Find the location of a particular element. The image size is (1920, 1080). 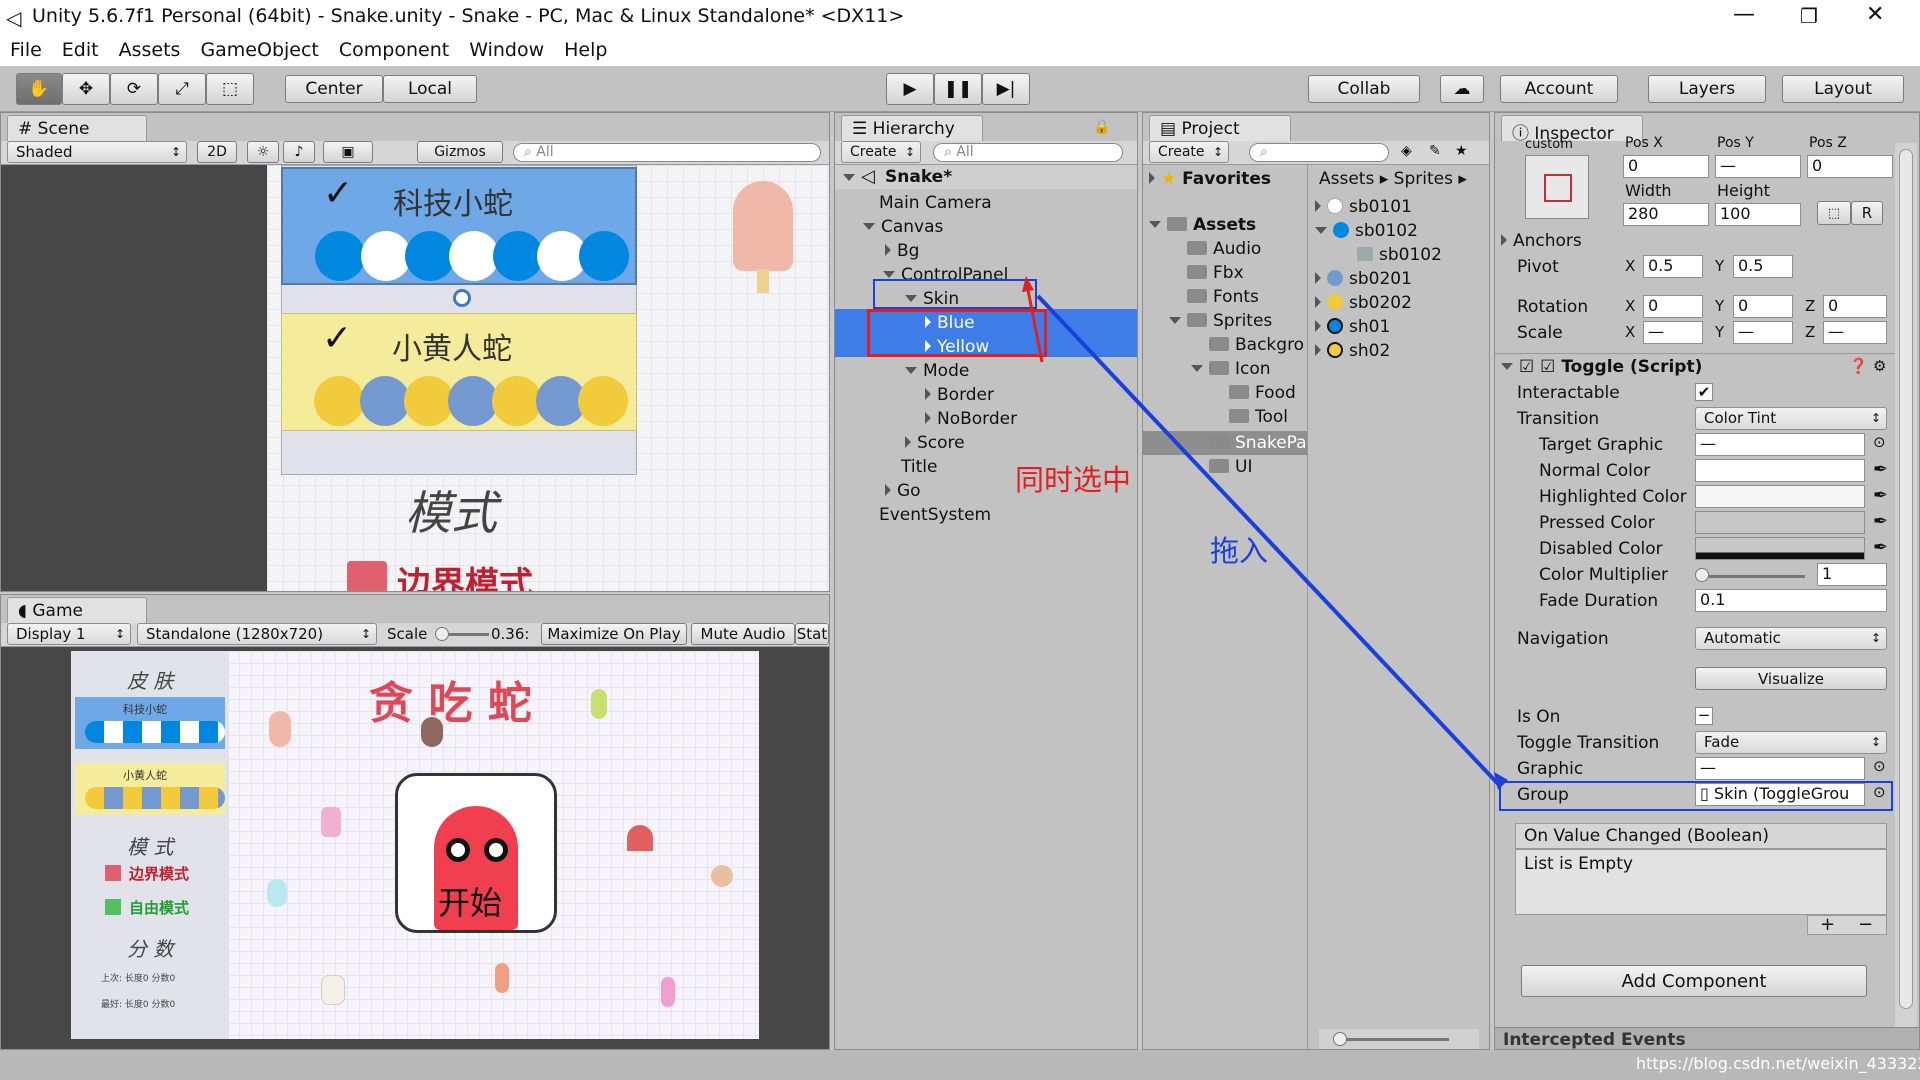

annotation-overlay is located at coordinates (1265, 533).